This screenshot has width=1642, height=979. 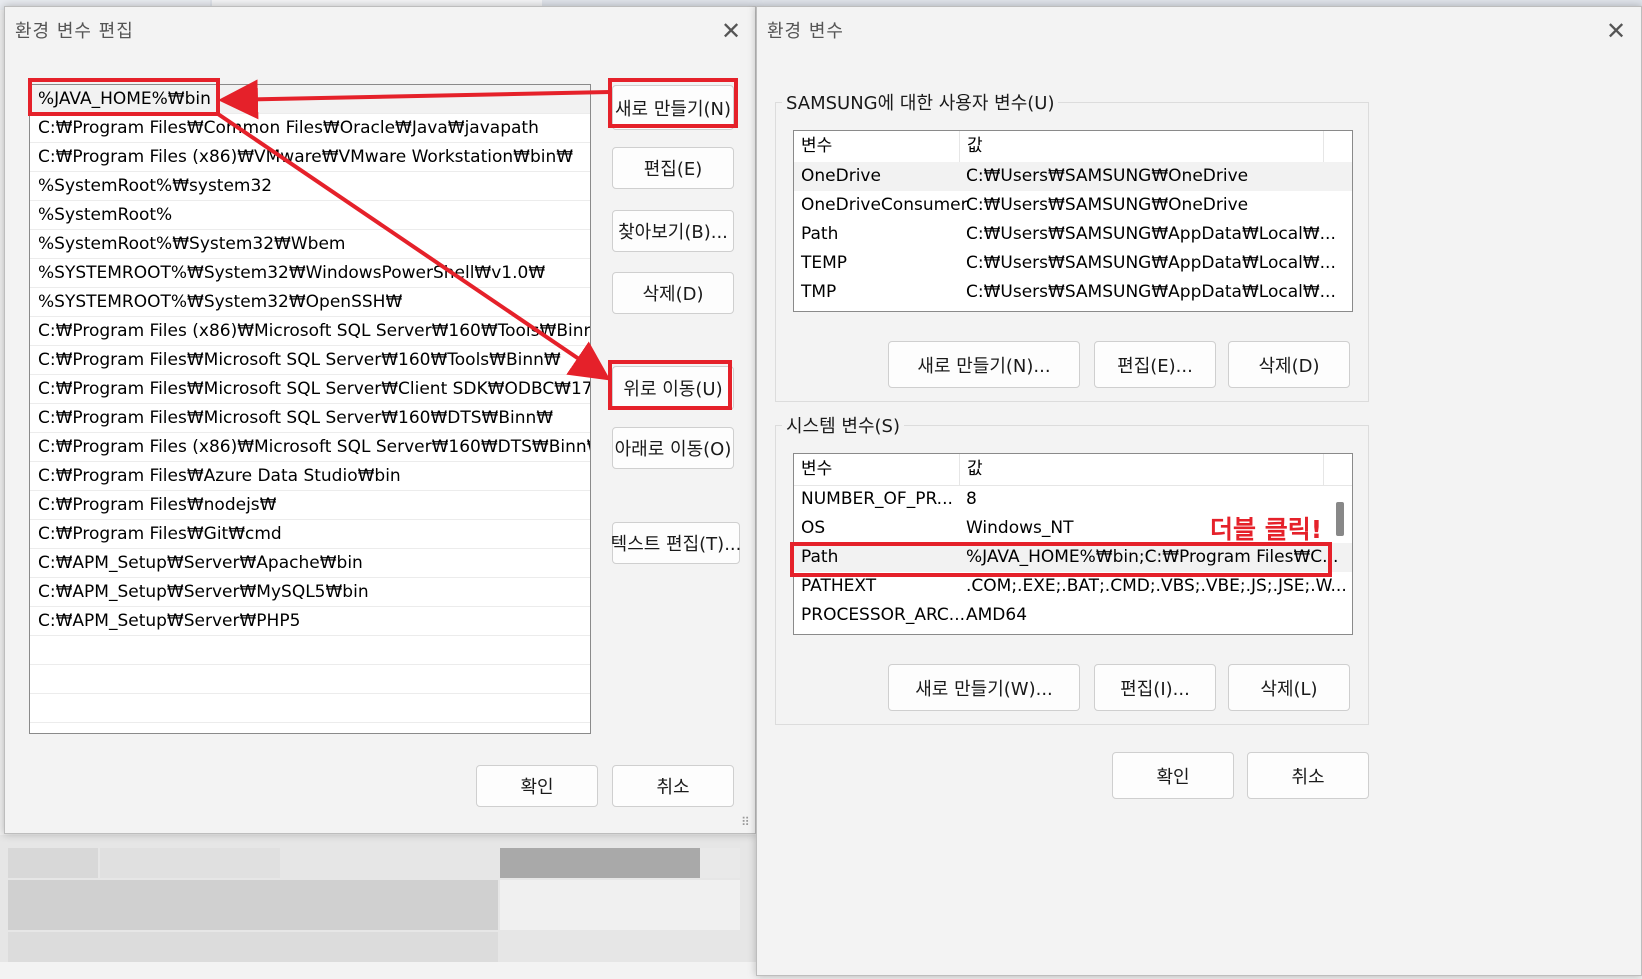 I want to click on double-click-annotation: 더블 클릭!, so click(x=1266, y=529).